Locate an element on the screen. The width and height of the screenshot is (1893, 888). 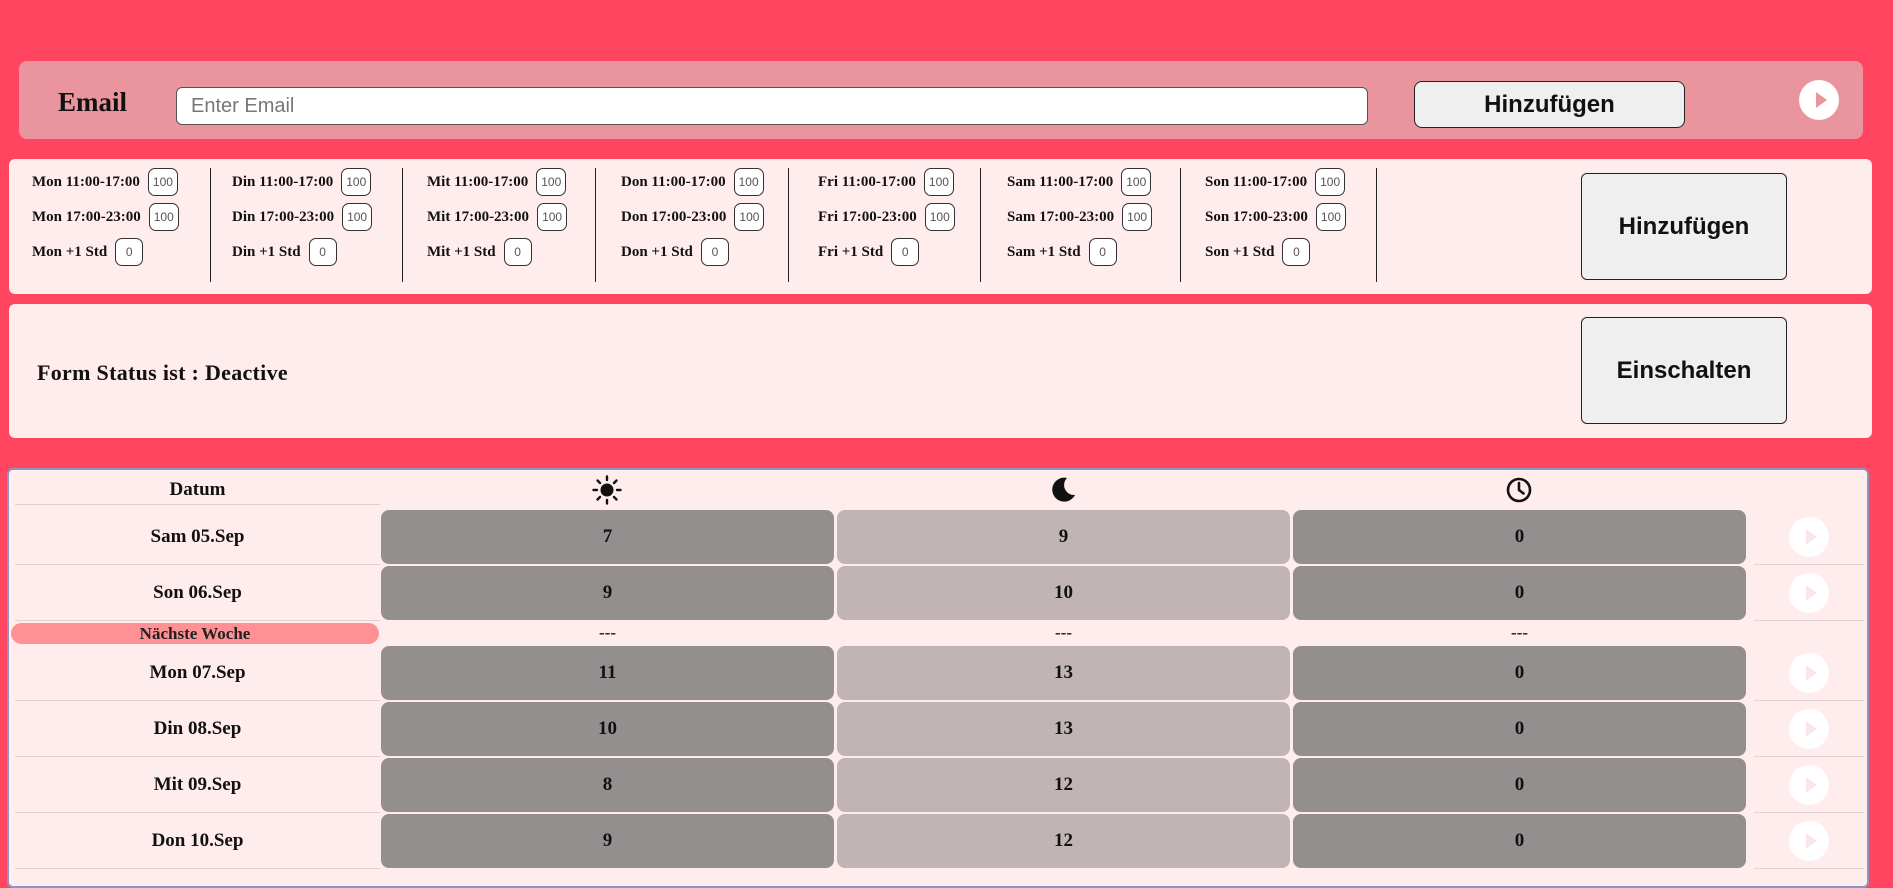
column-header-date: Datum is located at coordinates (197, 490).